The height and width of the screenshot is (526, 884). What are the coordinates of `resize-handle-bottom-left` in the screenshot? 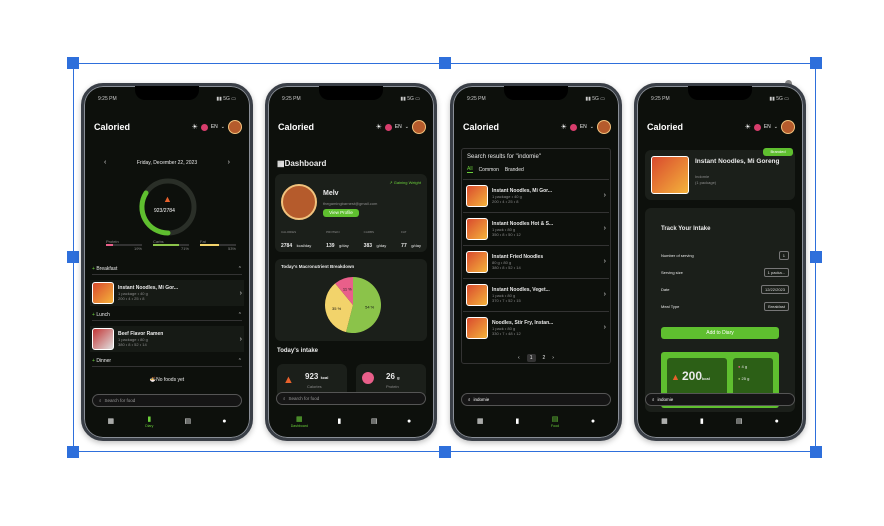 It's located at (73, 452).